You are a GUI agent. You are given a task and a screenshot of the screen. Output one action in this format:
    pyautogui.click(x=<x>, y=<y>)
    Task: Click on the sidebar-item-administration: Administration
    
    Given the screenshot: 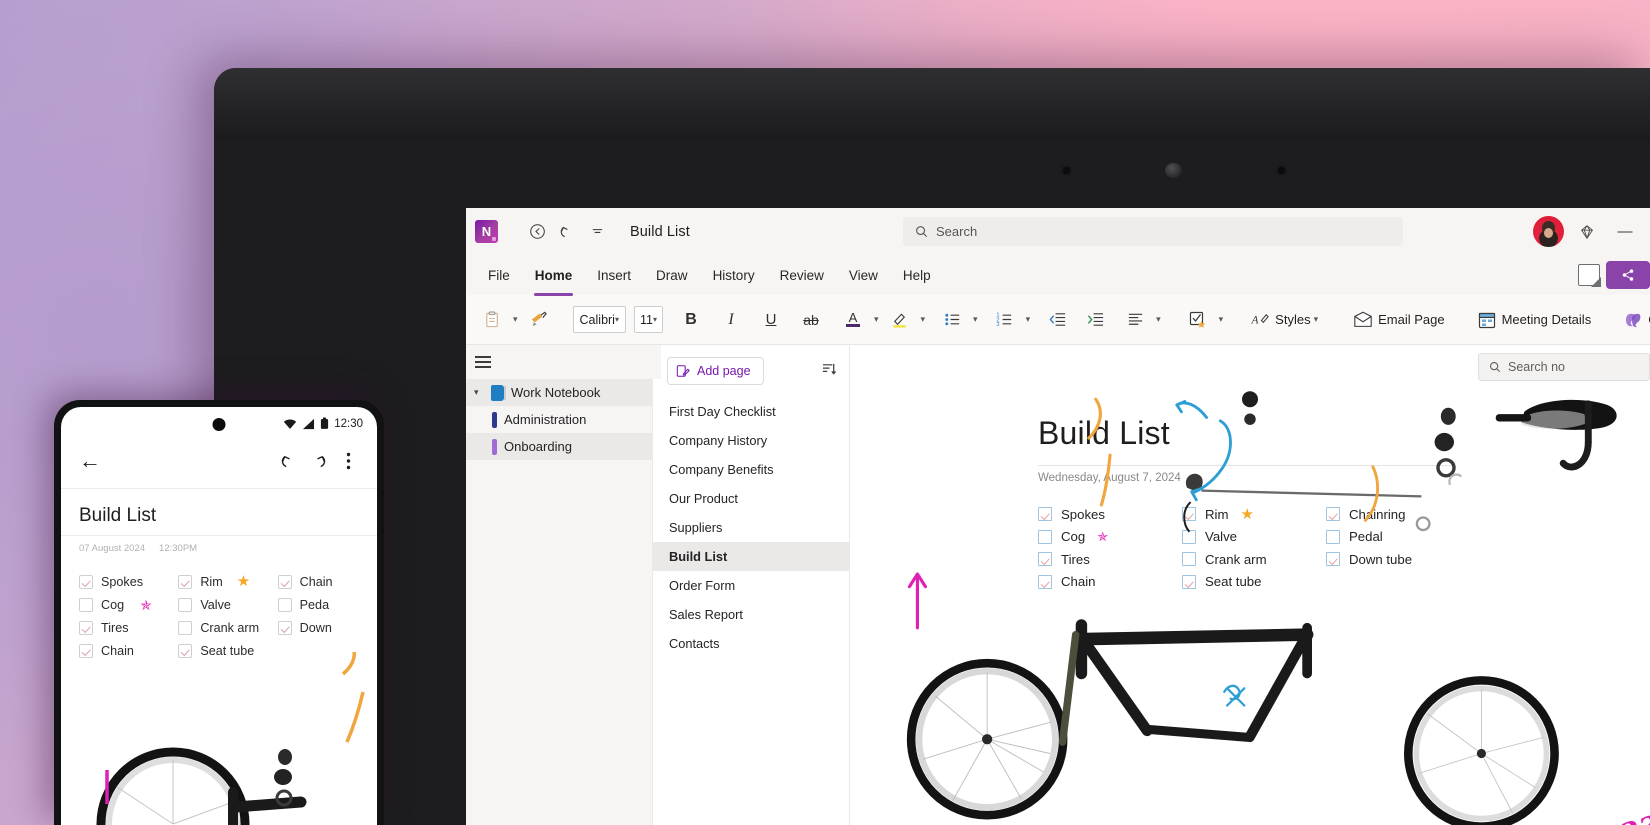 What is the action you would take?
    pyautogui.click(x=559, y=419)
    